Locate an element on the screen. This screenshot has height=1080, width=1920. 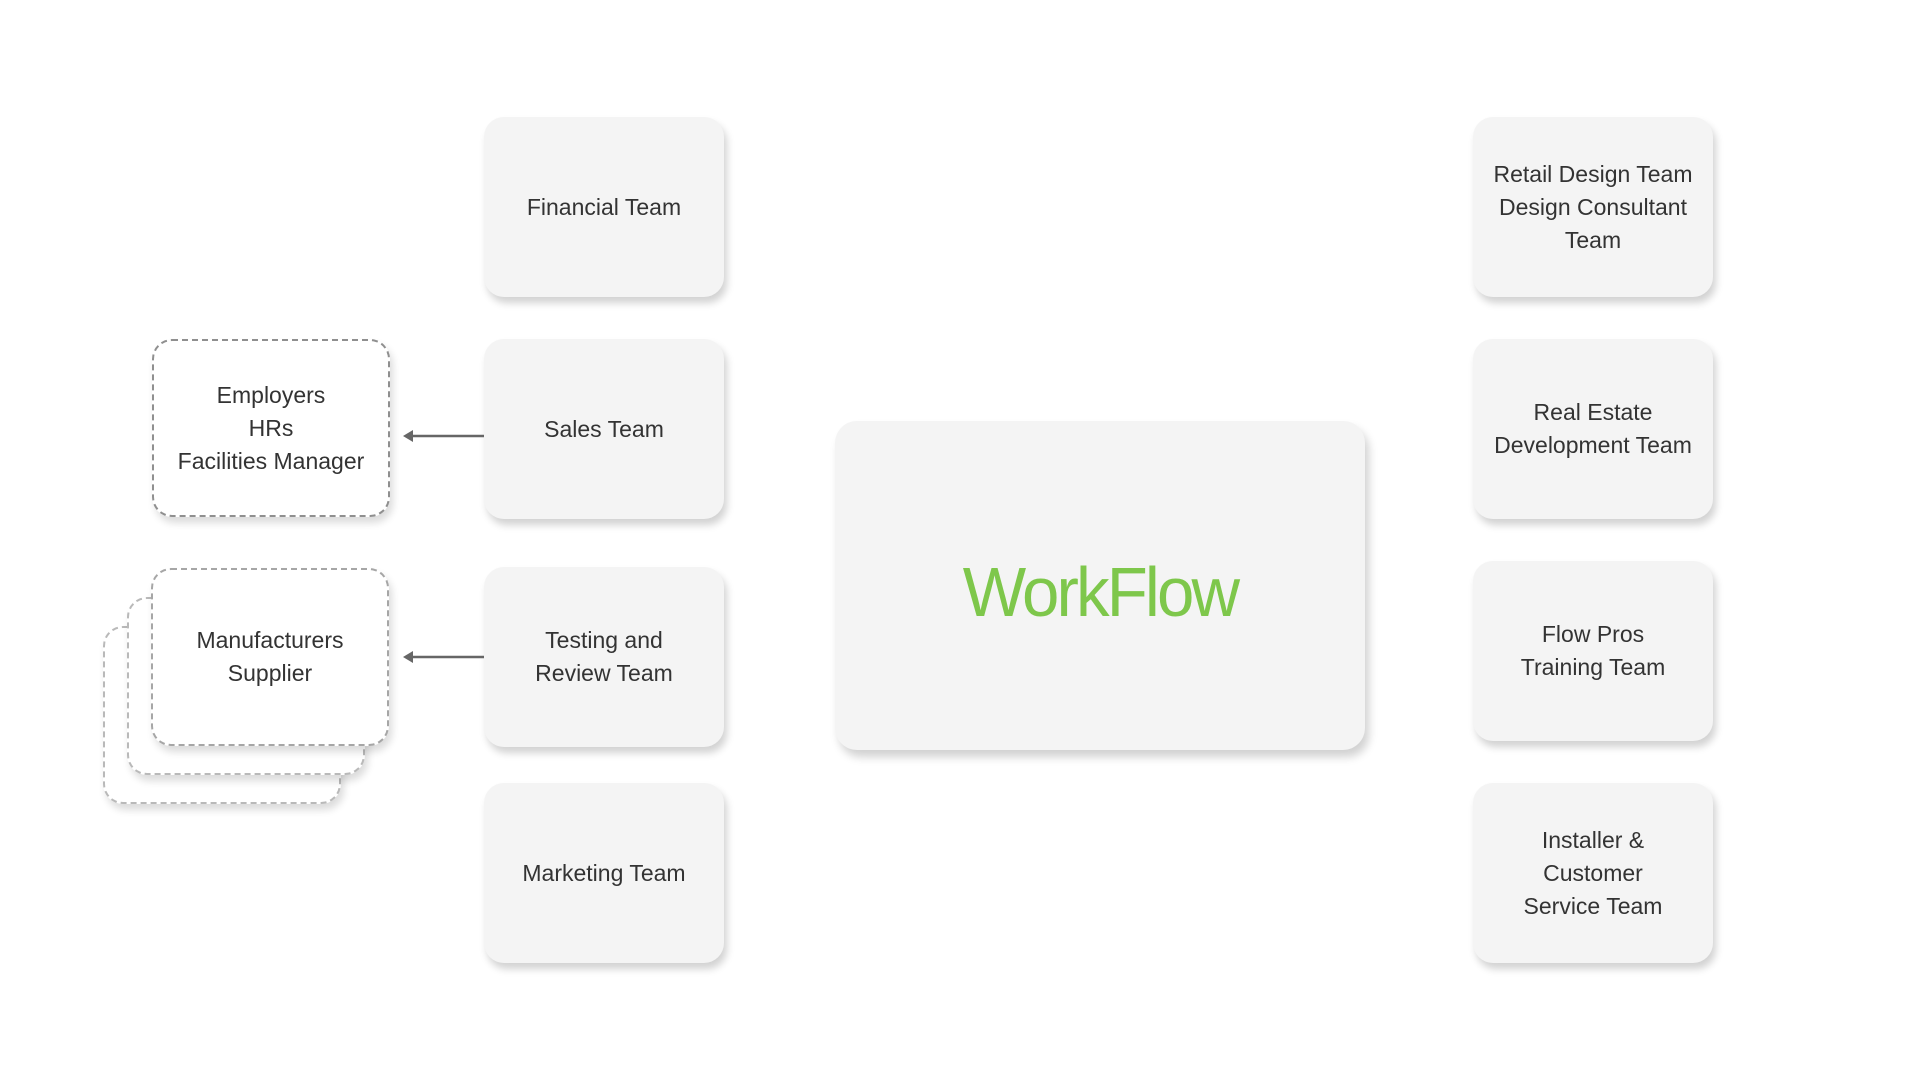
manufacturers-label: Manufacturers Supplier is located at coordinates (270, 656).